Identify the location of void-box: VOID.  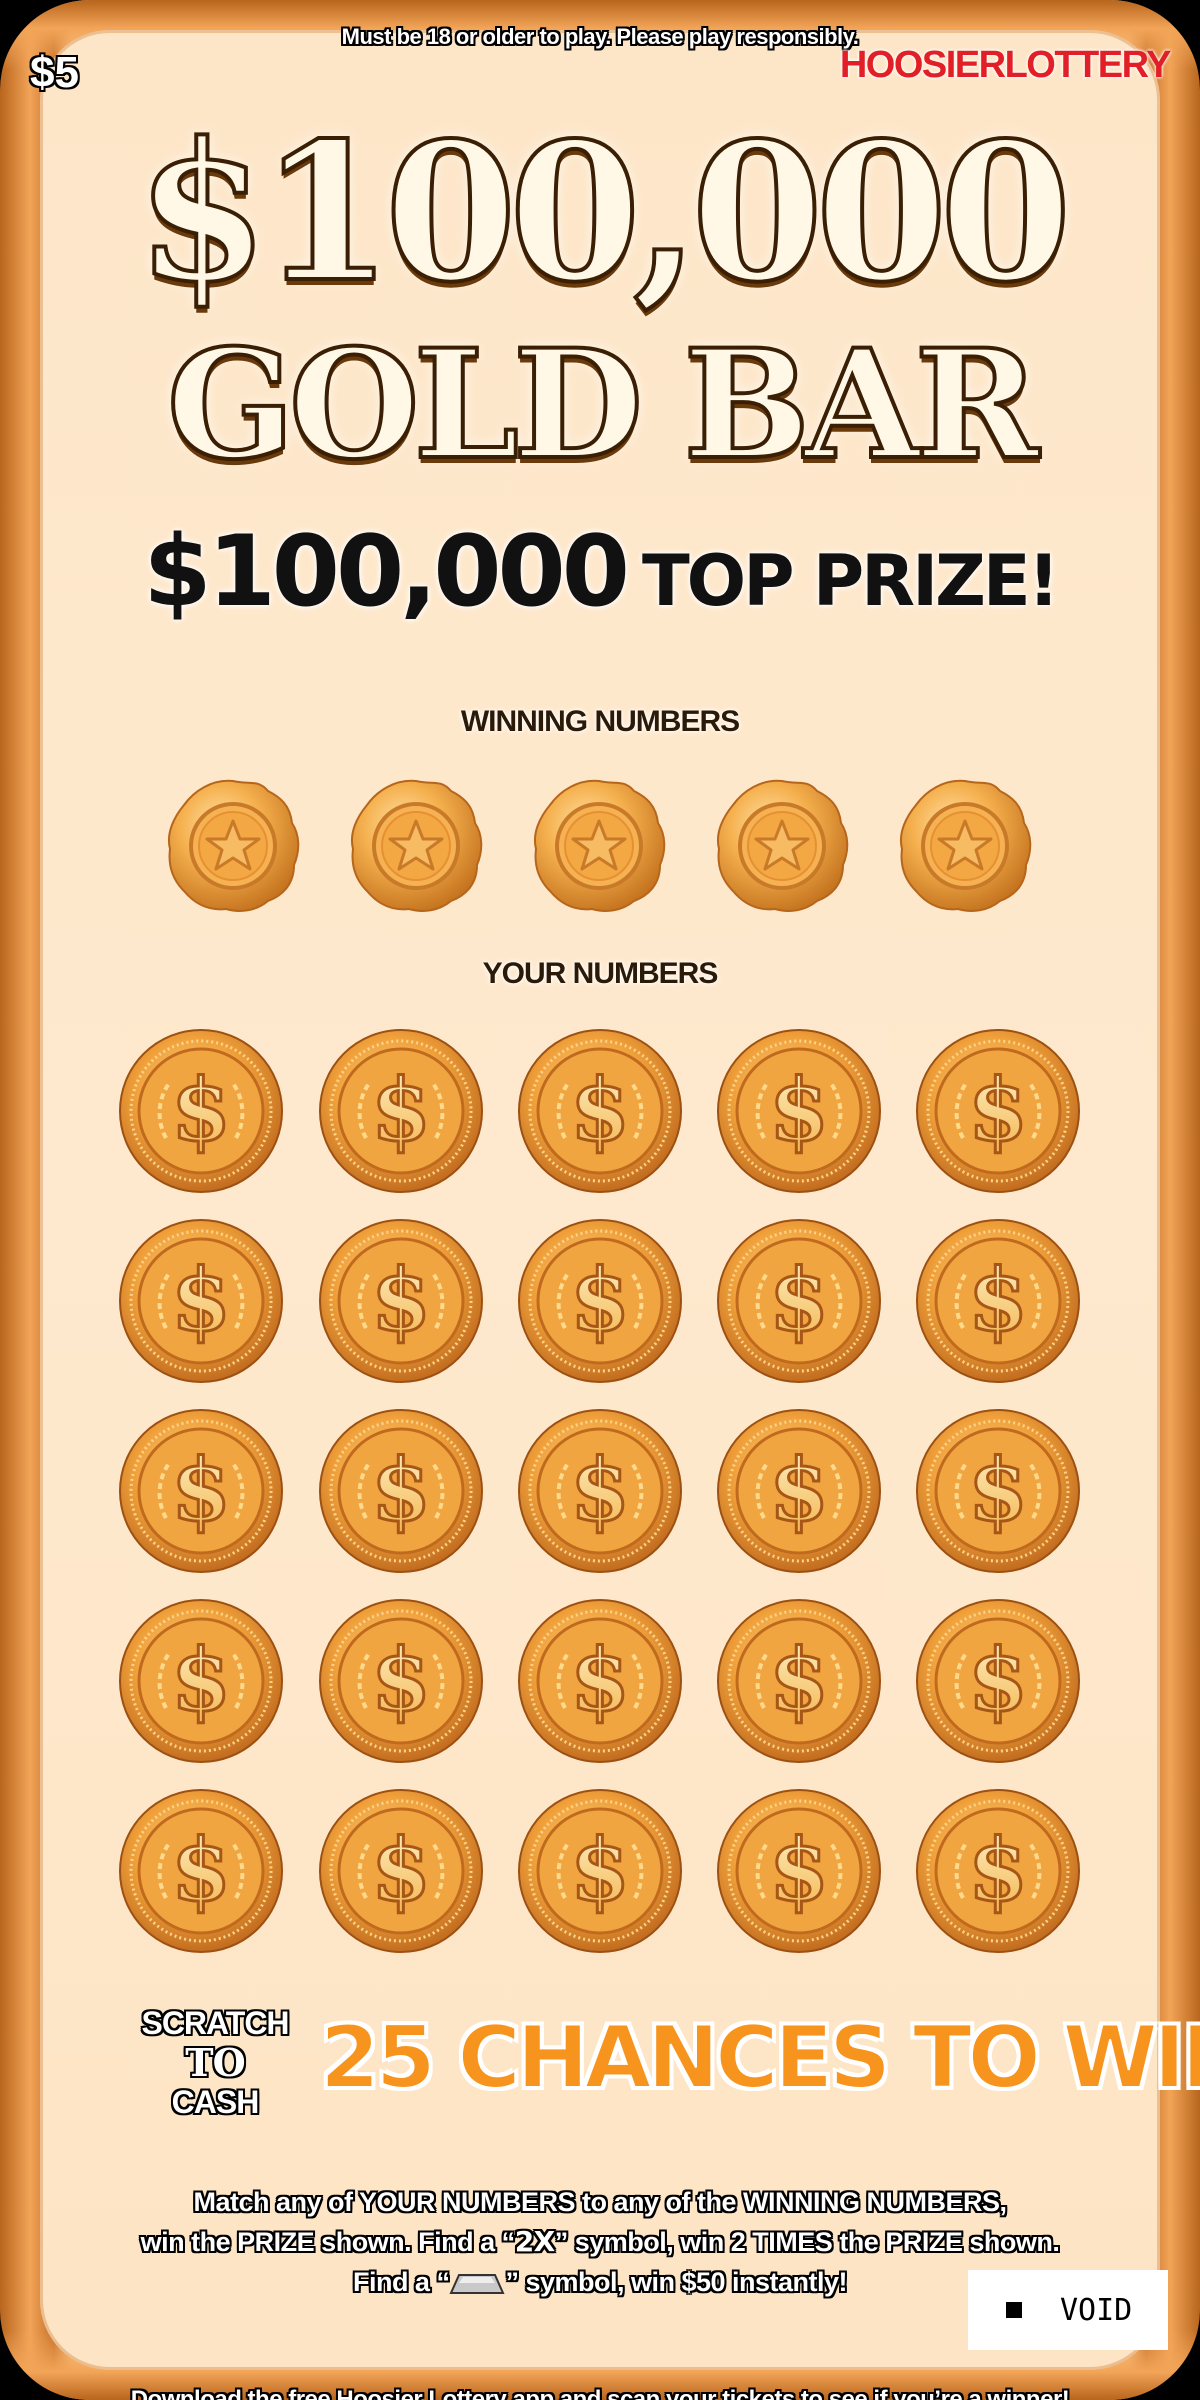
(1068, 2310).